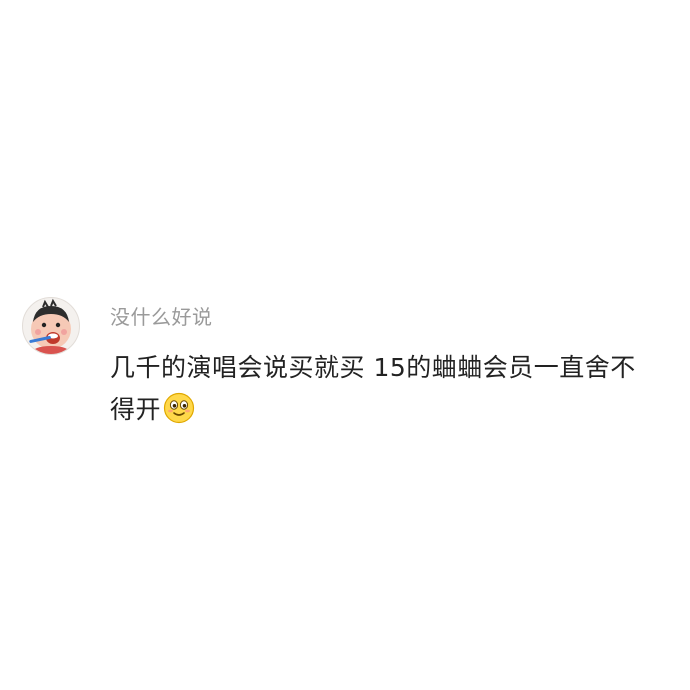  I want to click on smiley-emoji-icon, so click(179, 408).